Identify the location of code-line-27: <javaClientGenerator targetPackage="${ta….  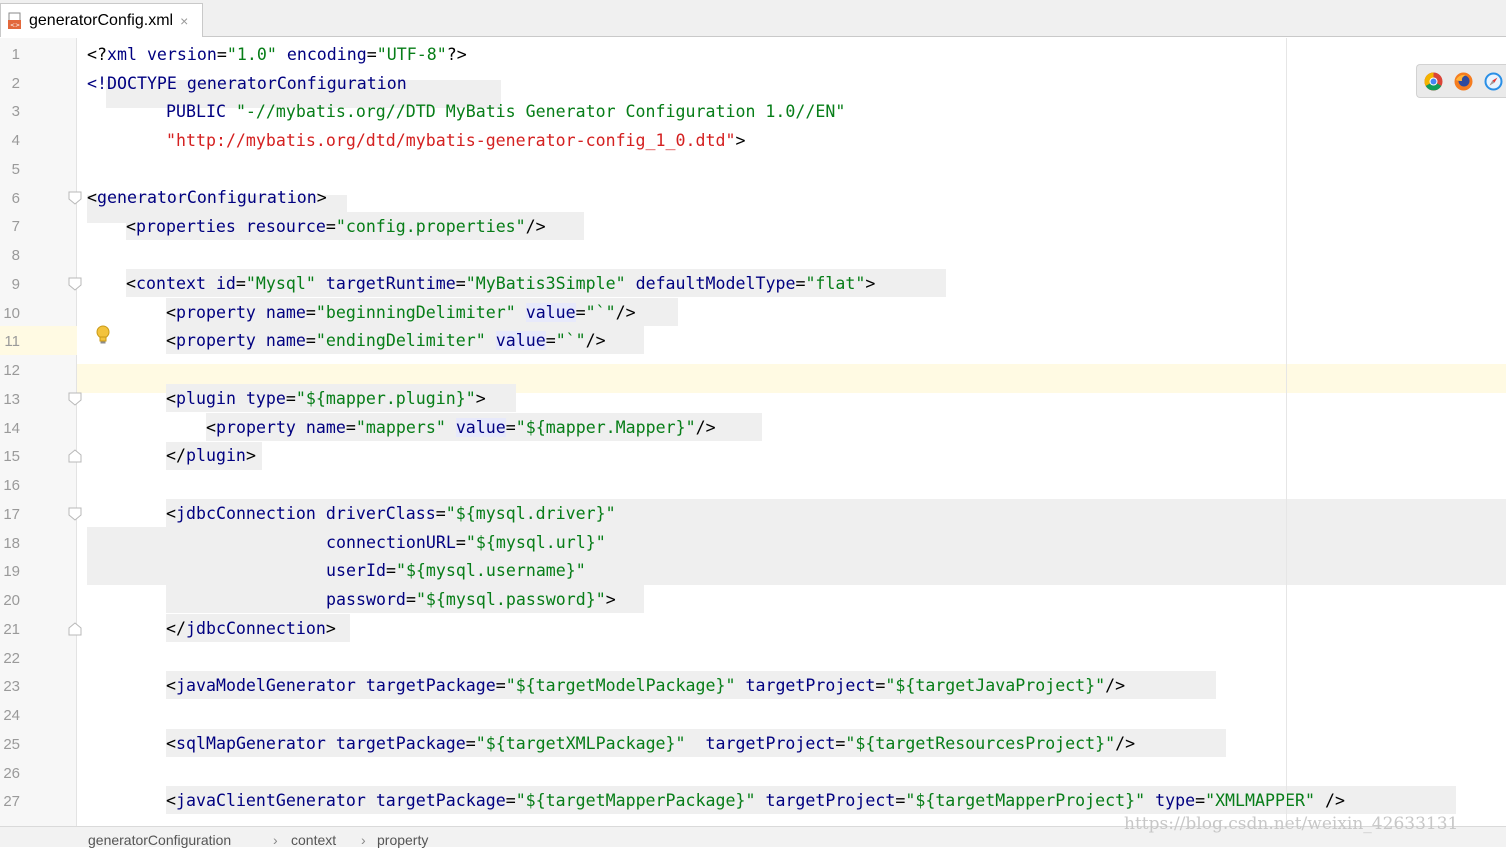
(755, 800).